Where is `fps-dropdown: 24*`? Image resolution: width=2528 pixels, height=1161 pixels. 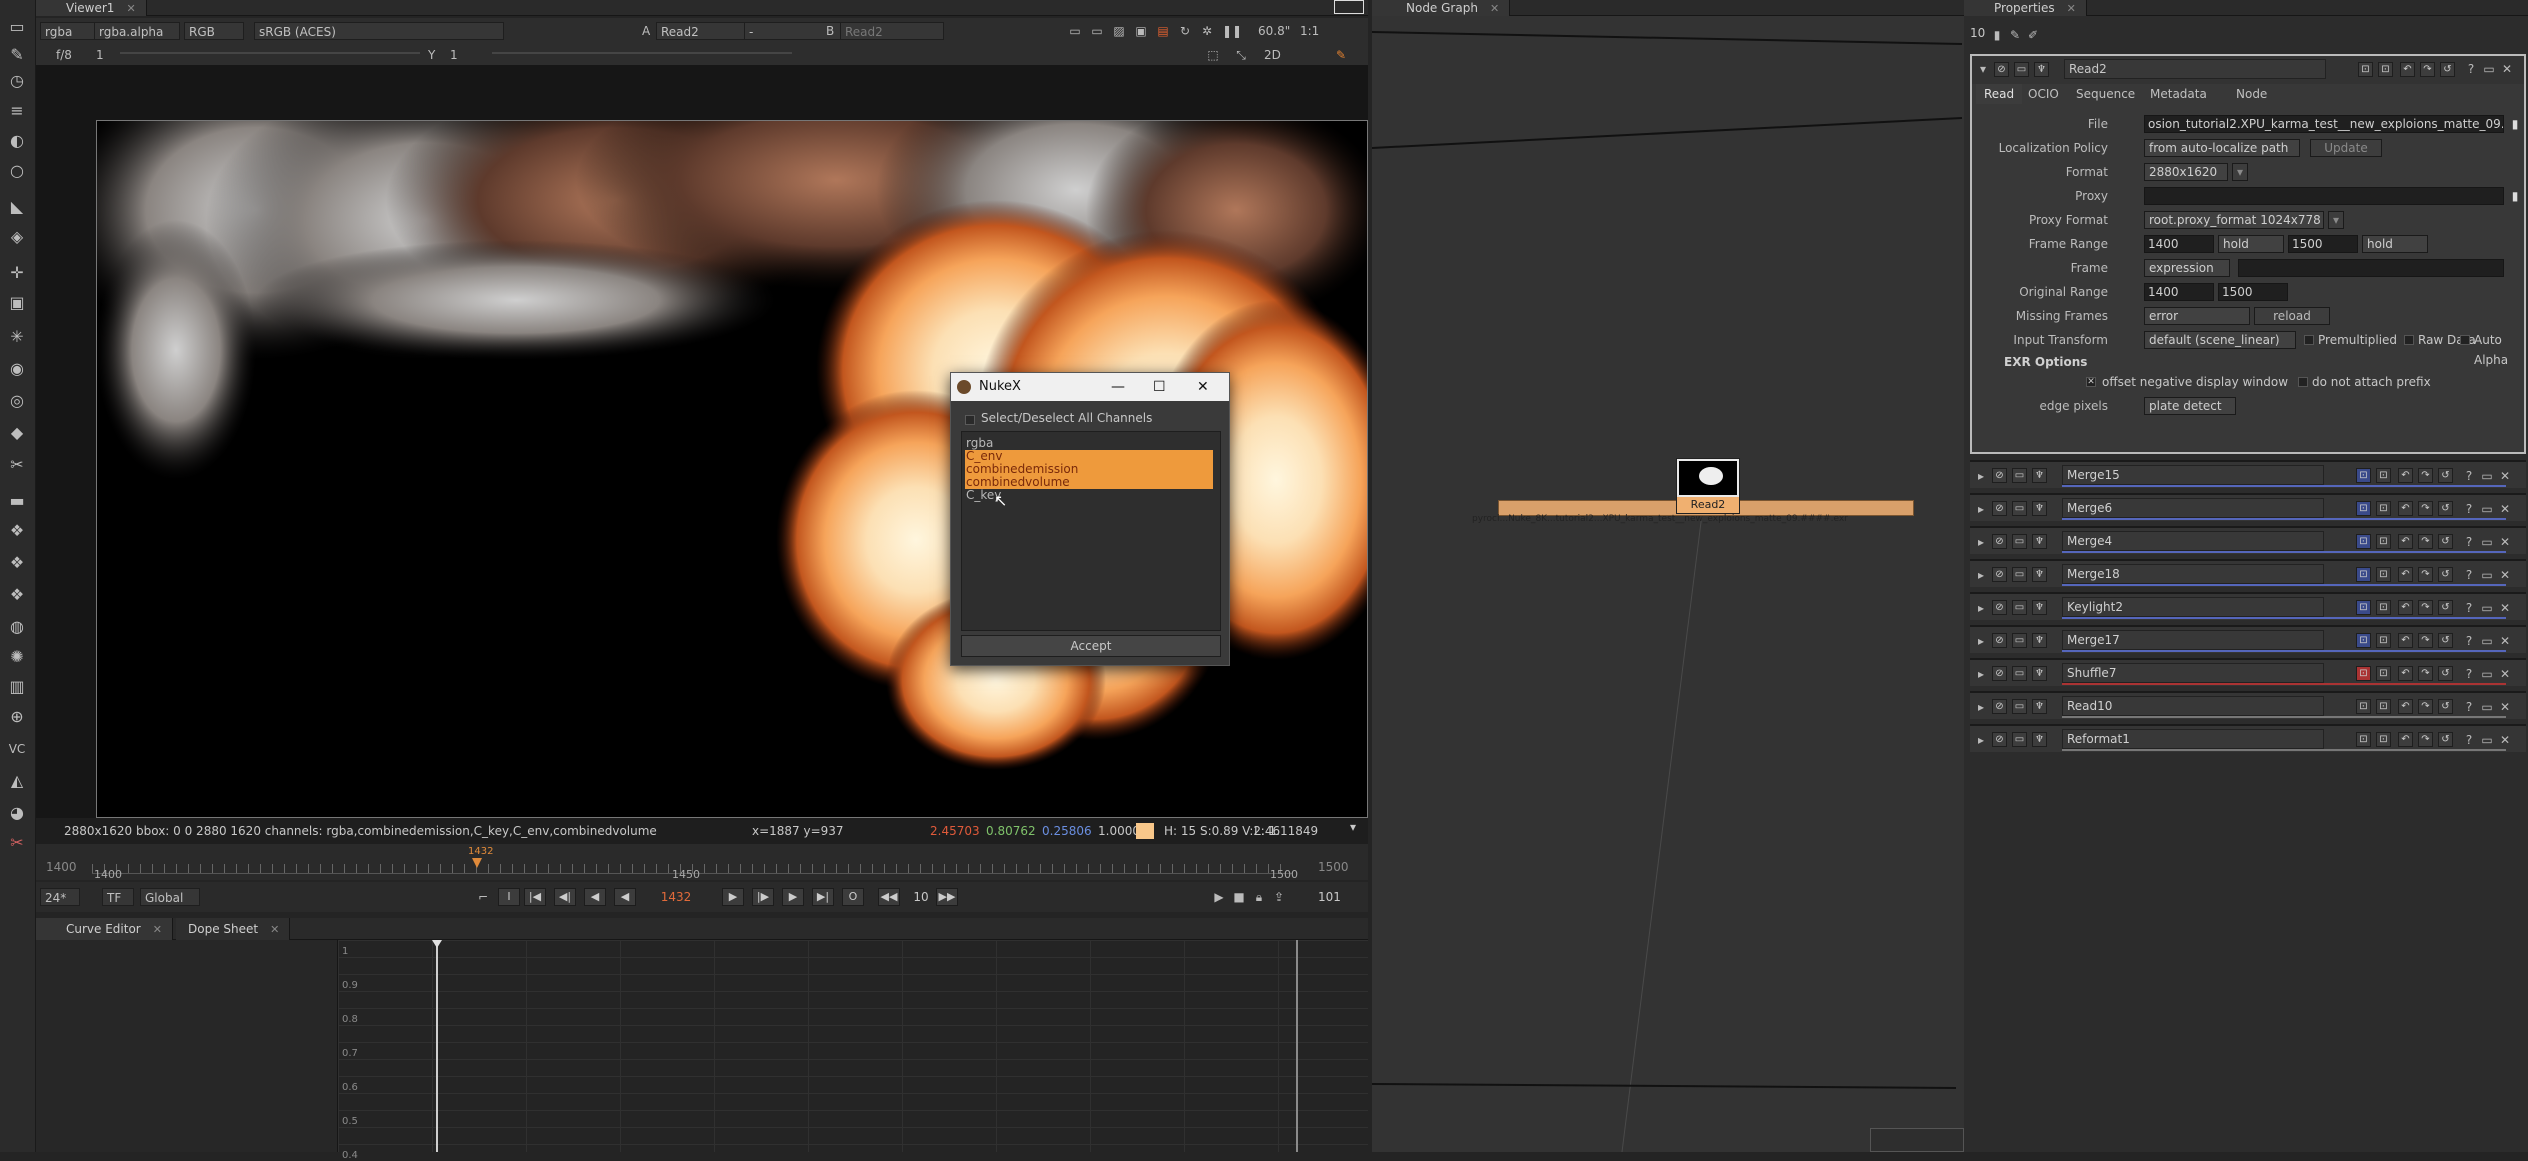
fps-dropdown: 24* is located at coordinates (60, 897).